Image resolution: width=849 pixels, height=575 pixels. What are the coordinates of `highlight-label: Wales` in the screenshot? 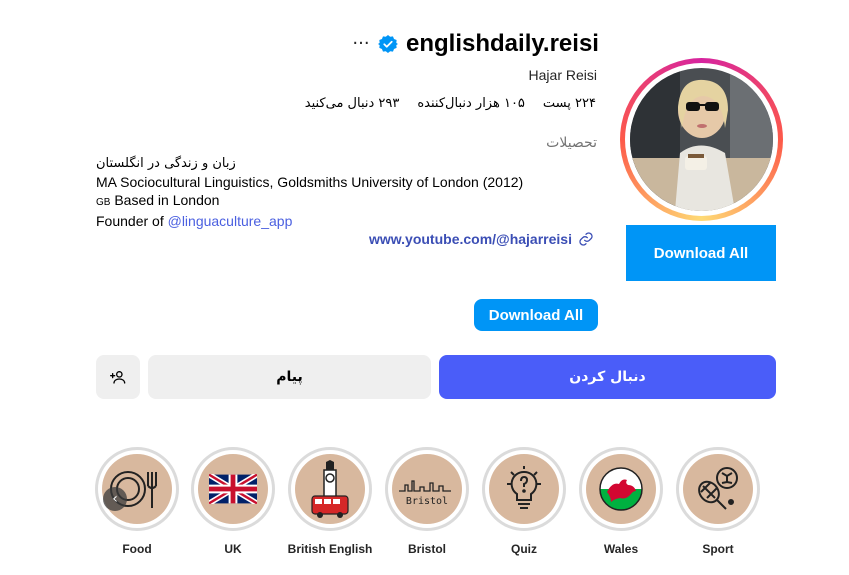 It's located at (621, 549).